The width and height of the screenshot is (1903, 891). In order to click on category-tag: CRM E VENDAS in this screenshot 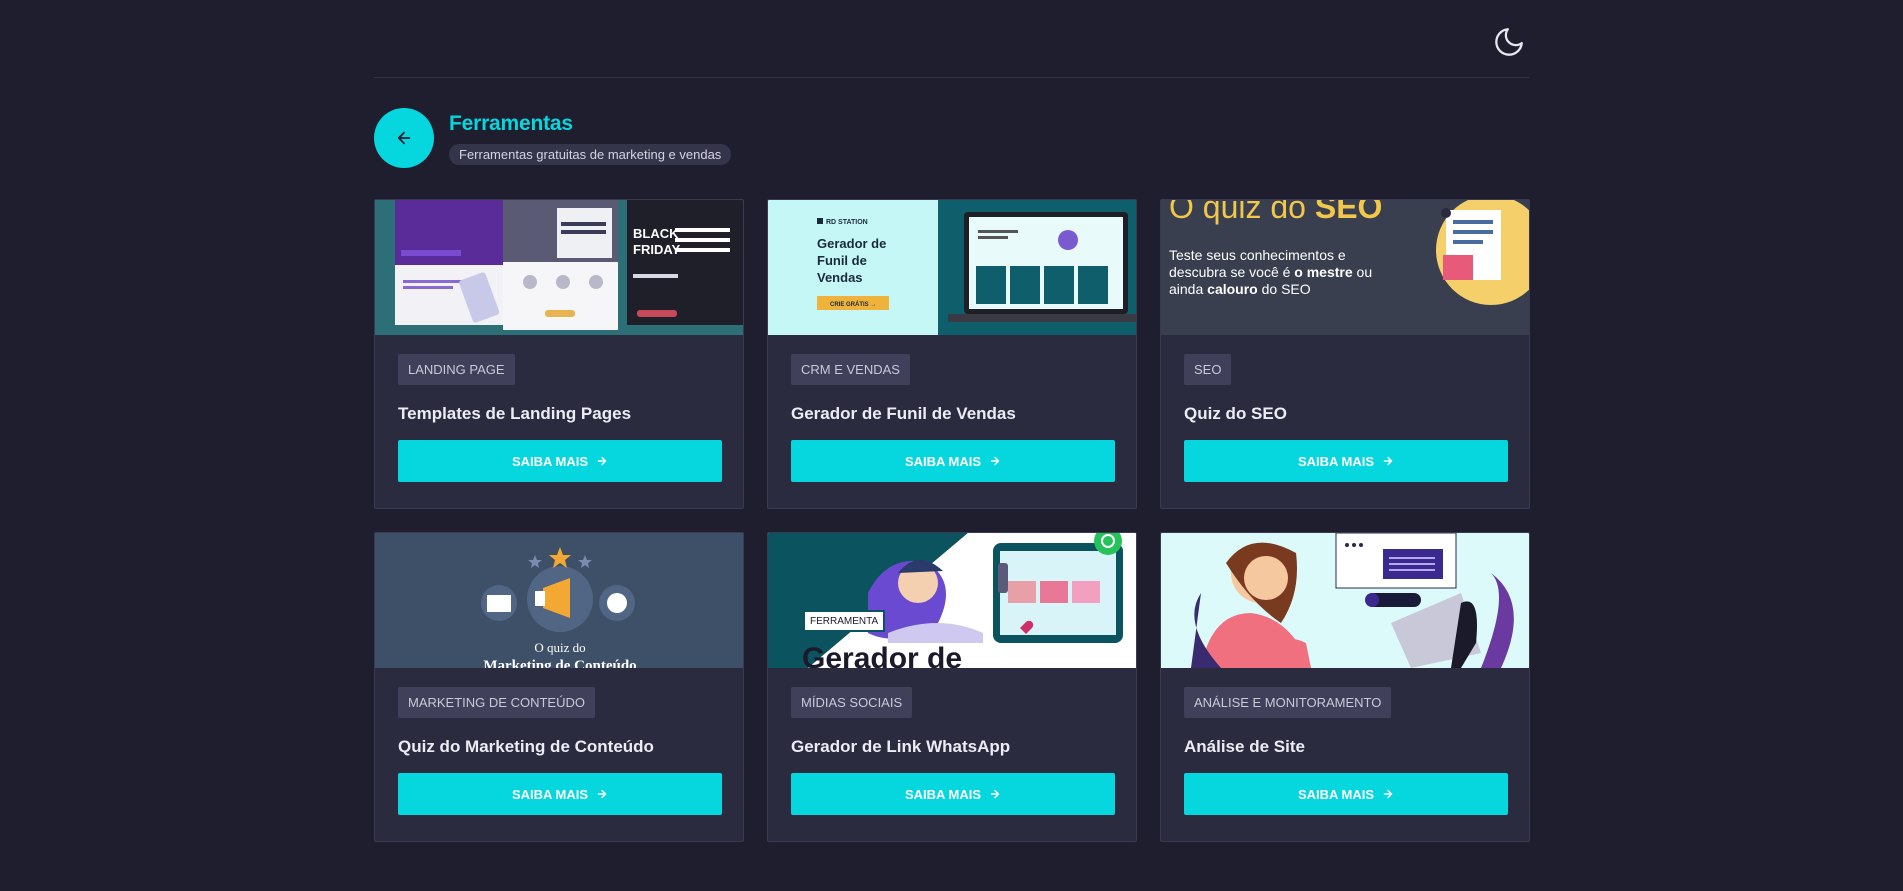, I will do `click(850, 369)`.